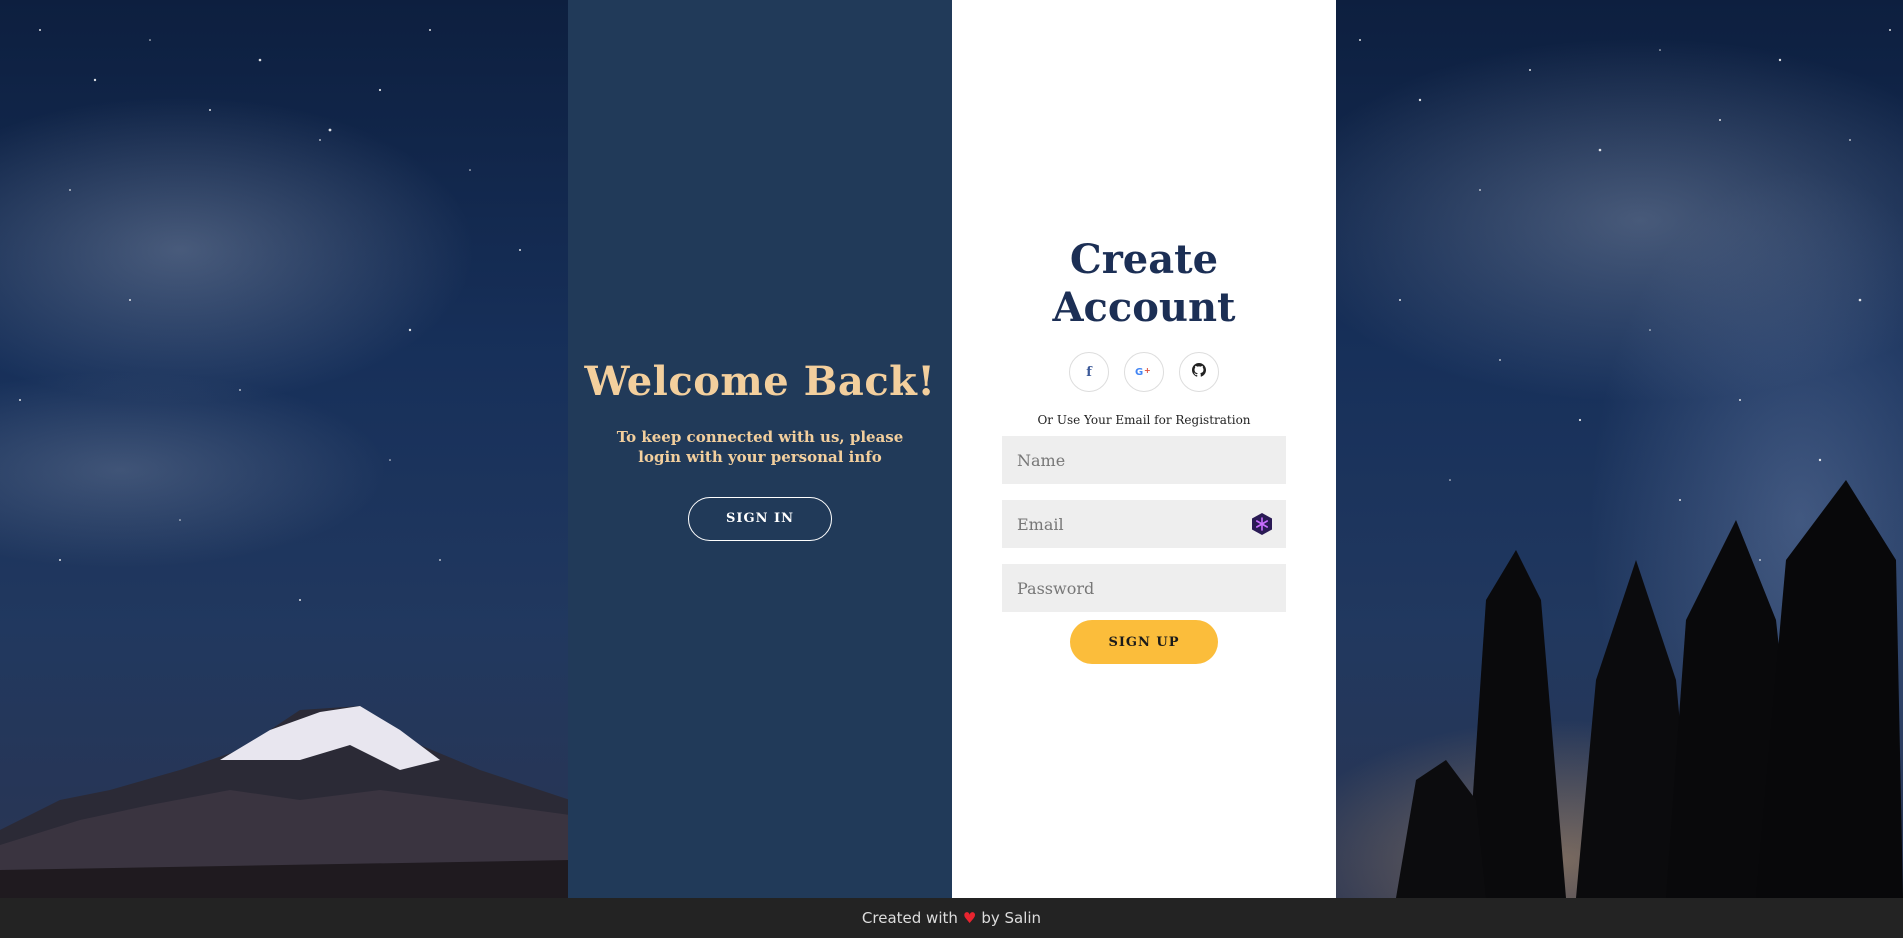 The width and height of the screenshot is (1903, 938). I want to click on facebook-icon: f, so click(1089, 372).